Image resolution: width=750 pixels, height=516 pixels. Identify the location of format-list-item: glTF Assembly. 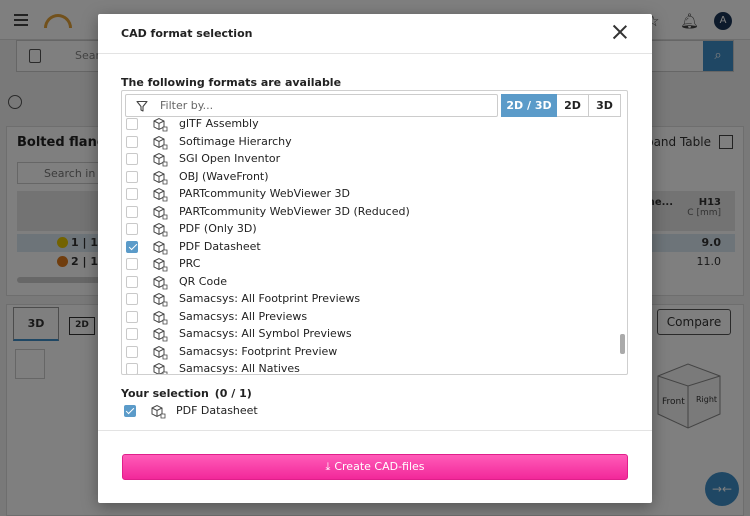
(371, 125).